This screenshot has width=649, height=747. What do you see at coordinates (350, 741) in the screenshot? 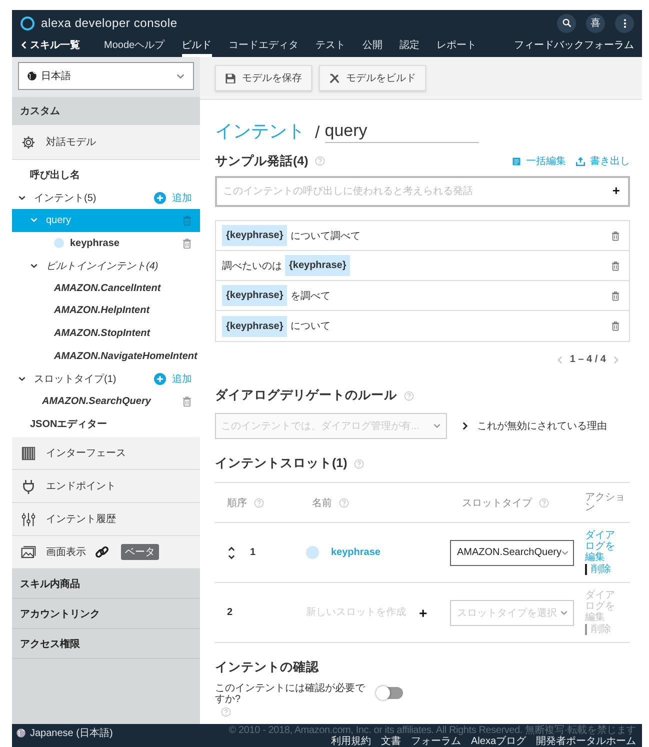
I see `footer-link: 利用規約` at bounding box center [350, 741].